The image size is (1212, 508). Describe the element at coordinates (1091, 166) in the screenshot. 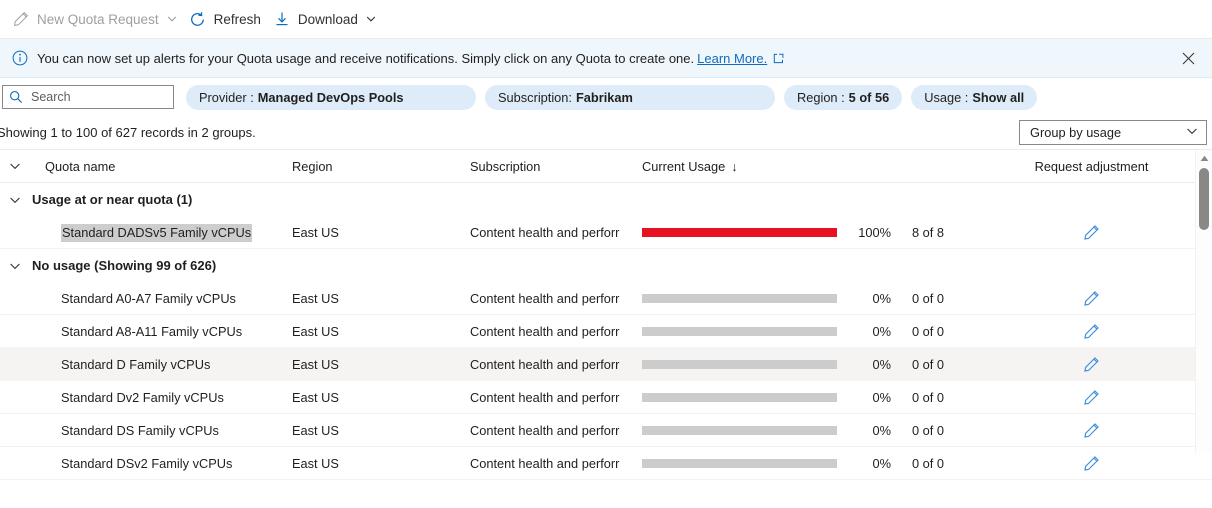

I see `column-header-request-adjustment: Request adjustment` at that location.